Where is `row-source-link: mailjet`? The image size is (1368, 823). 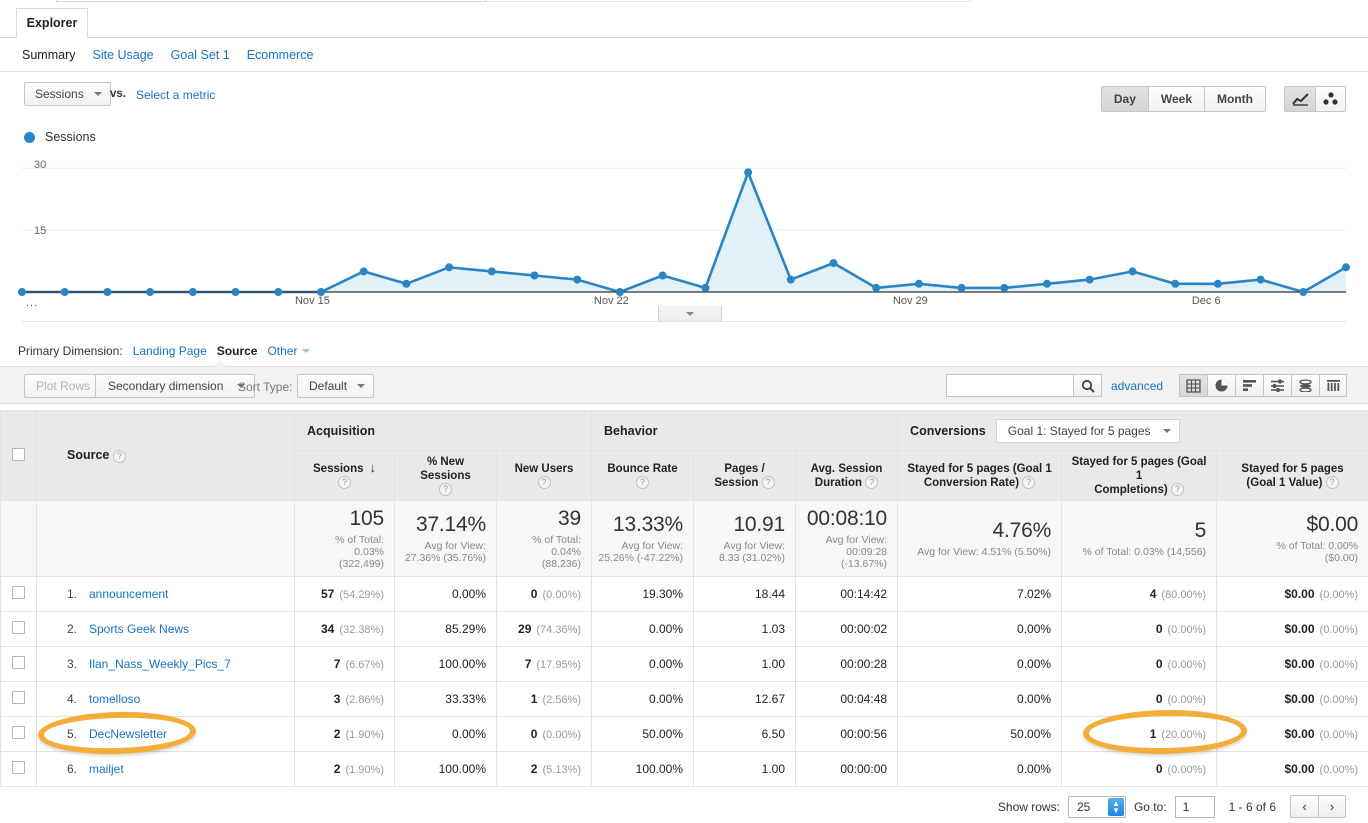
row-source-link: mailjet is located at coordinates (106, 769).